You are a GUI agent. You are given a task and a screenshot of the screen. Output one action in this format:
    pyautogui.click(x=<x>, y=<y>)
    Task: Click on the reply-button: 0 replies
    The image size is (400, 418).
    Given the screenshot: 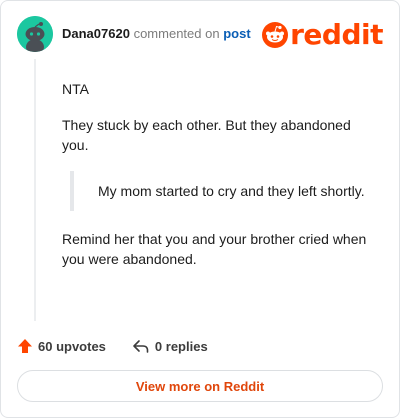 What is the action you would take?
    pyautogui.click(x=170, y=346)
    